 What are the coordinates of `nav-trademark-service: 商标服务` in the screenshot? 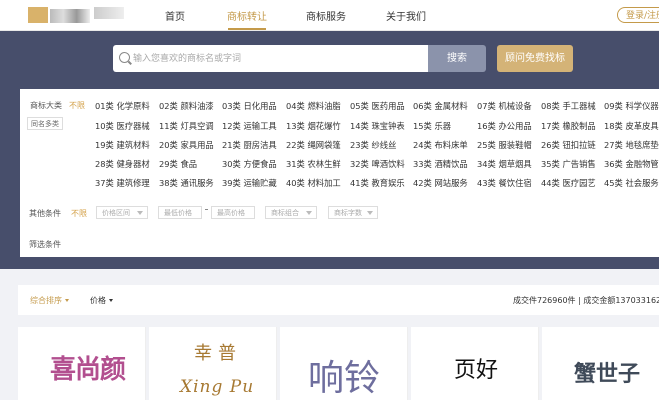 It's located at (326, 15).